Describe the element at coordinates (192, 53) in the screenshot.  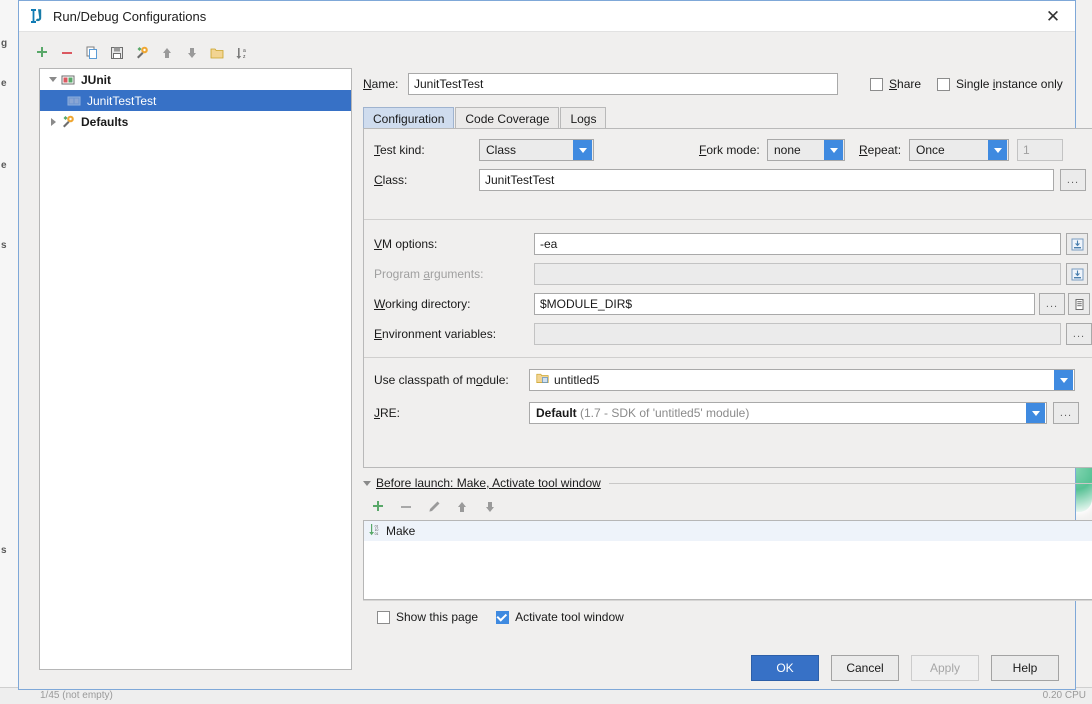
I see `move-down-button` at that location.